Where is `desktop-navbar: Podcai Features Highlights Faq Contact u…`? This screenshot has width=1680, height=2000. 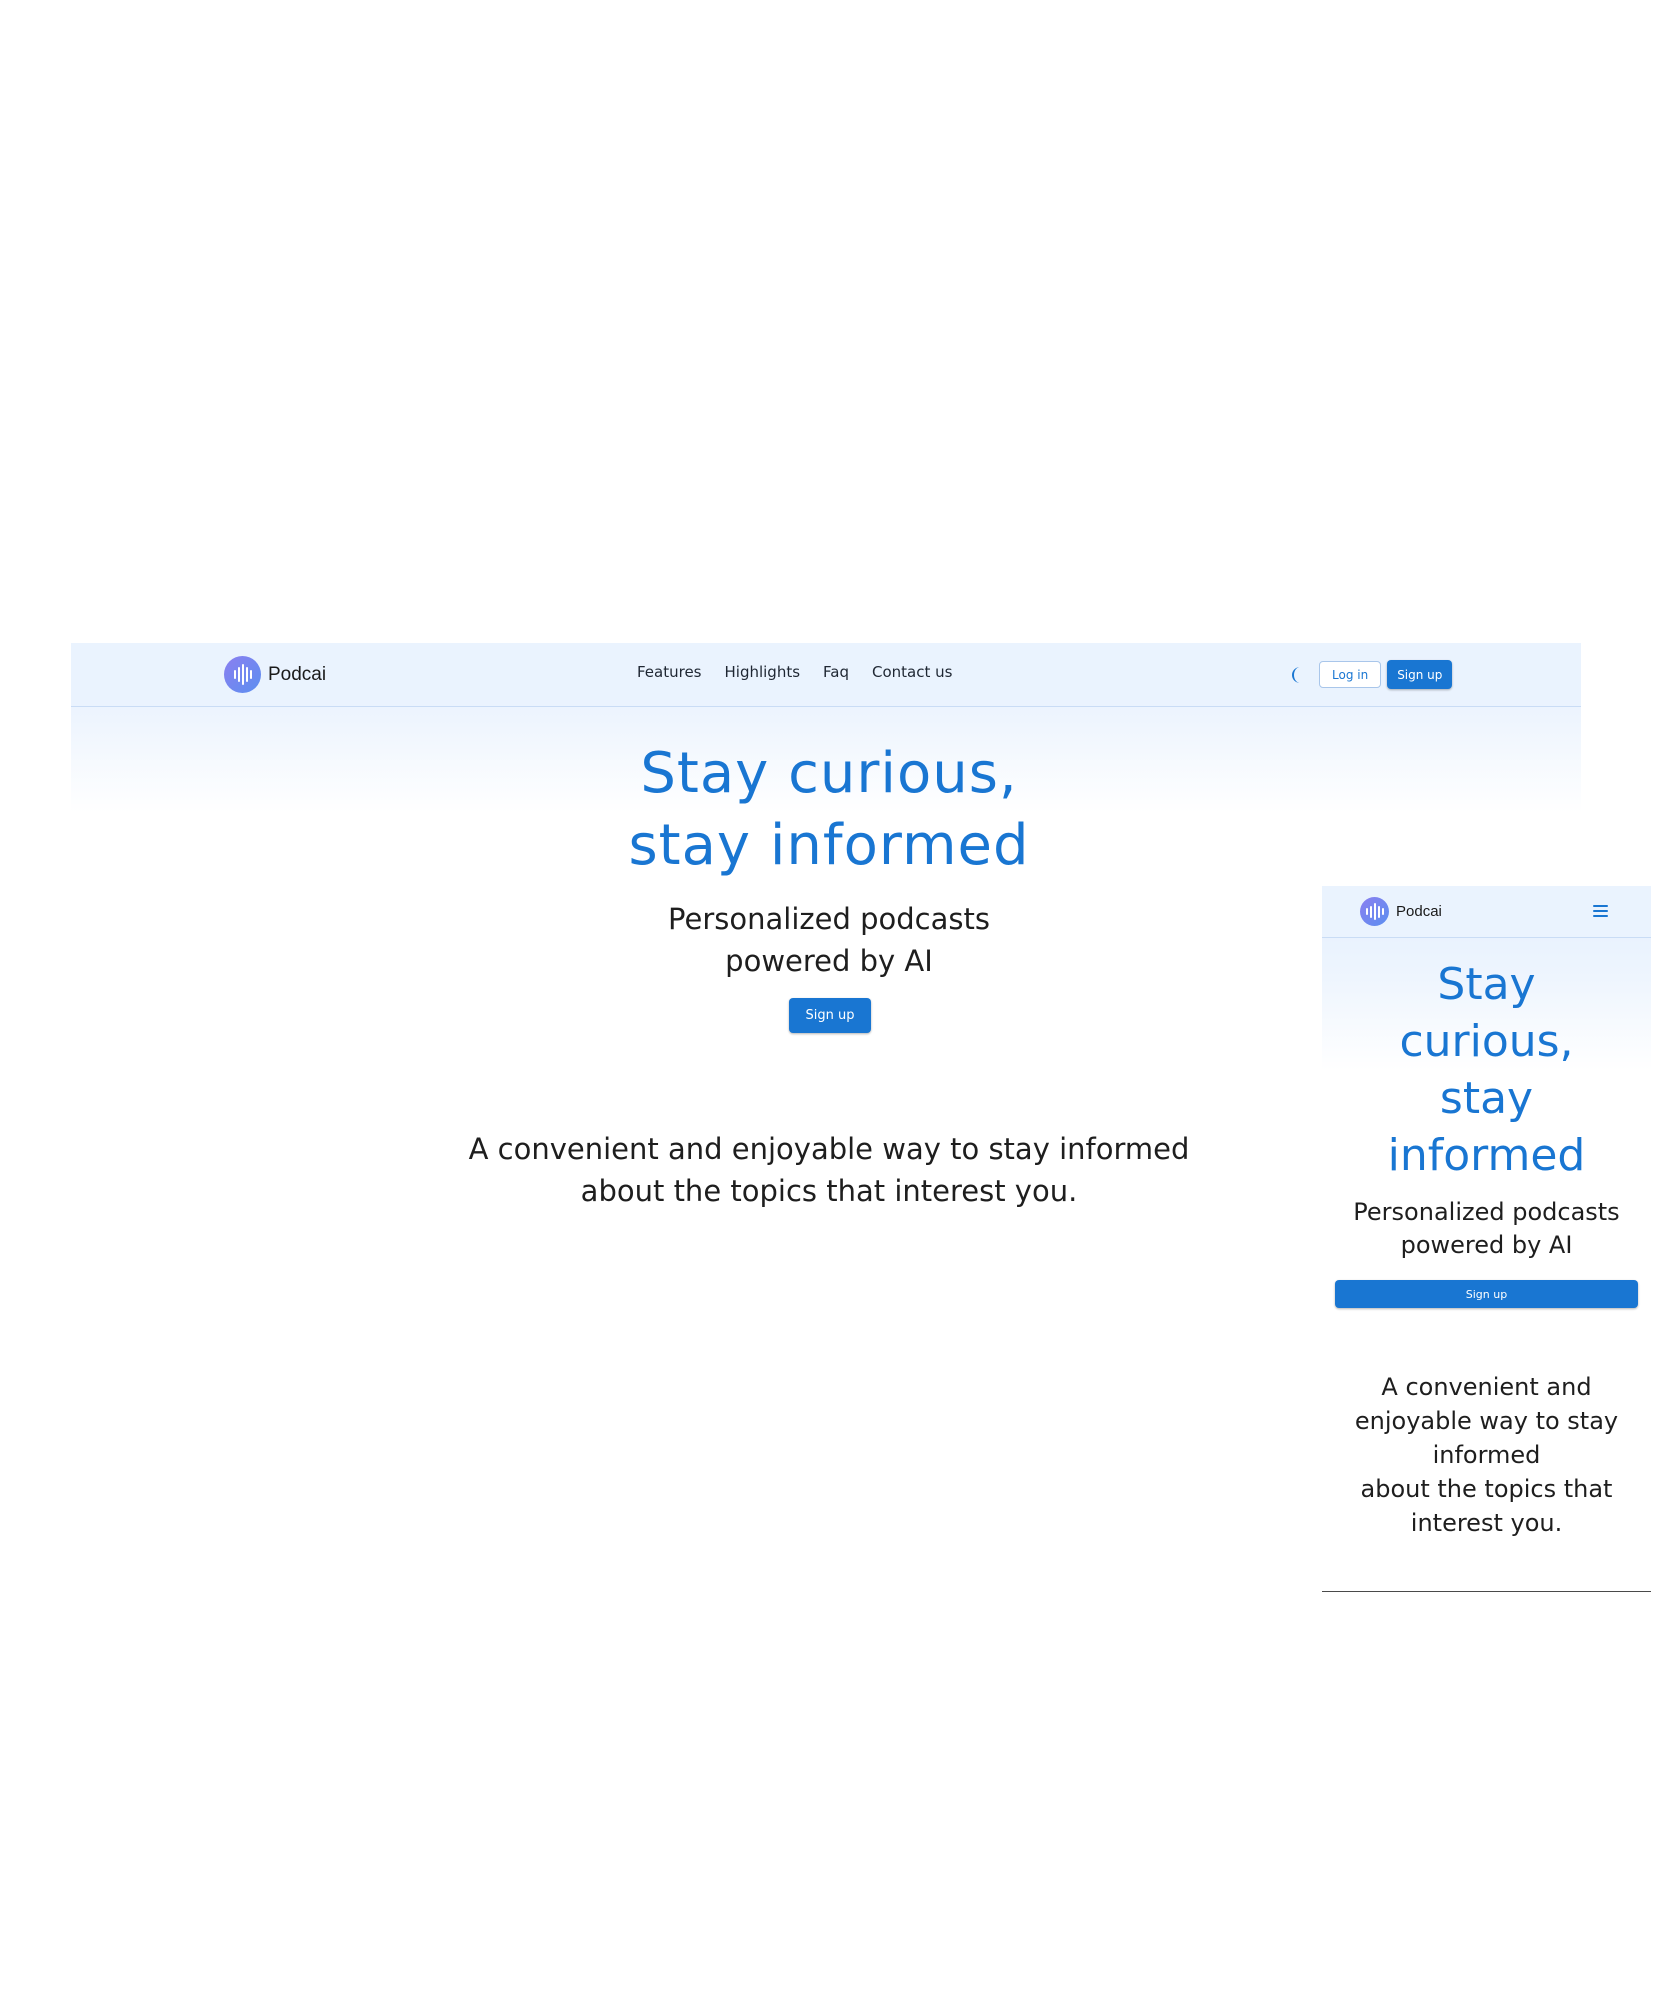 desktop-navbar: Podcai Features Highlights Faq Contact u… is located at coordinates (826, 675).